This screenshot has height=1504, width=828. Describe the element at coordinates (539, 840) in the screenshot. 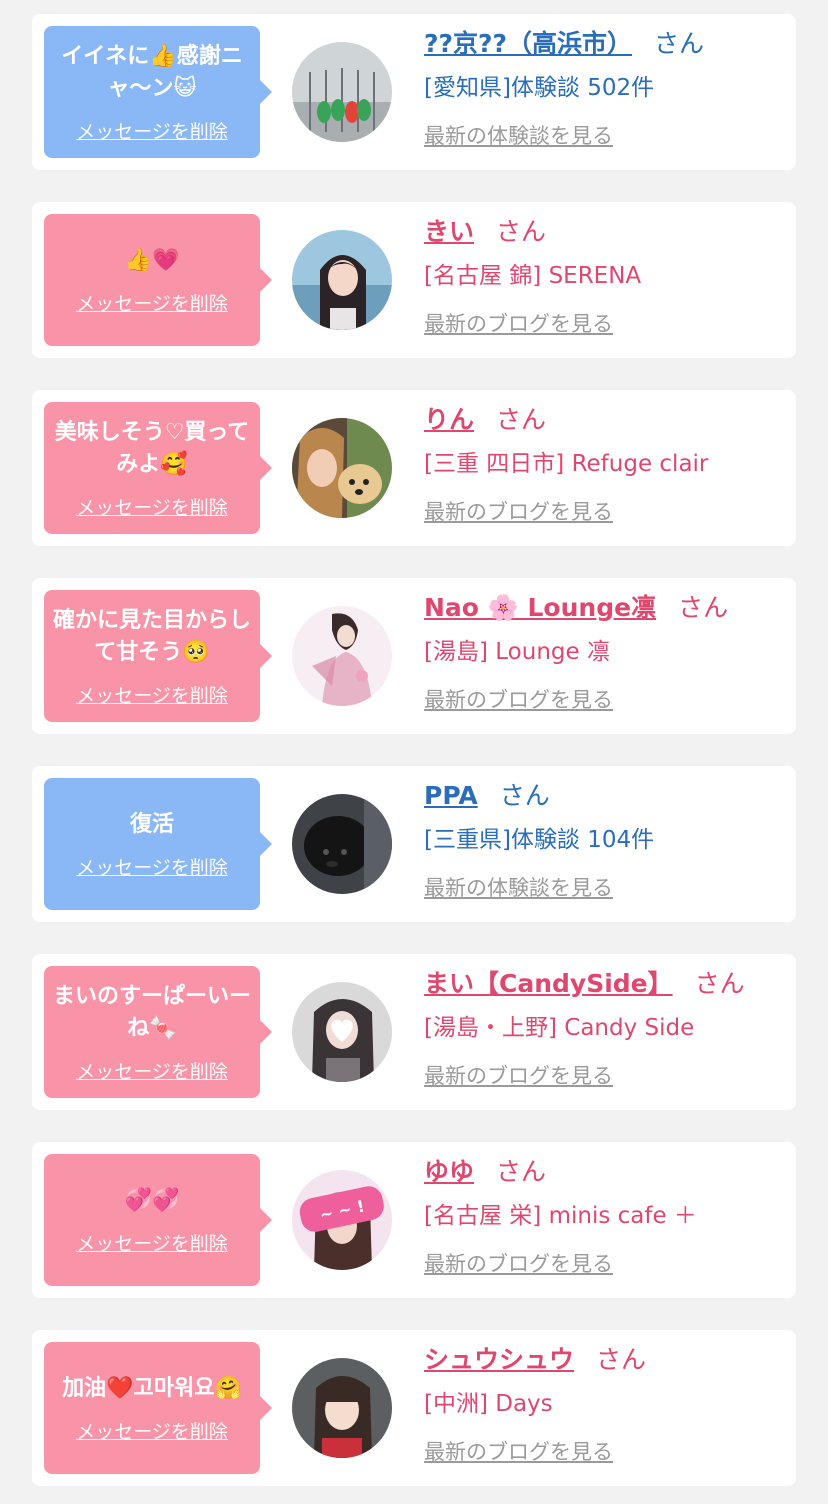

I see `sender-subtitle: [三重県]体験談 104件` at that location.